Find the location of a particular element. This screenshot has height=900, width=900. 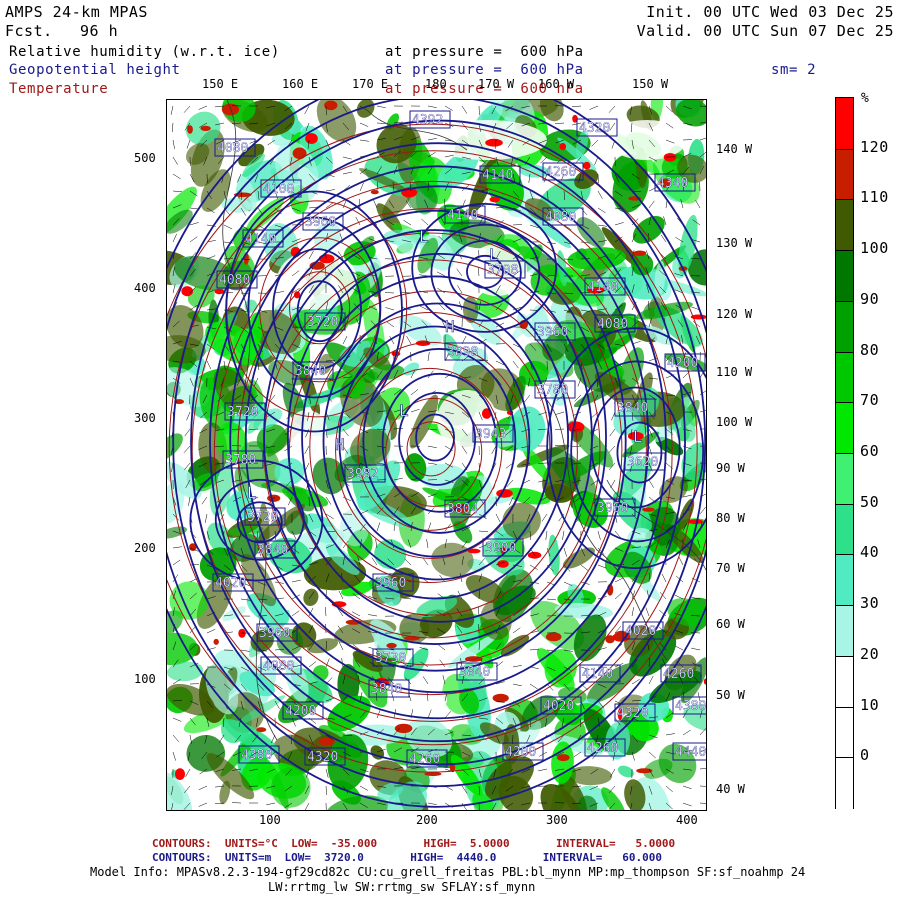

colorbar-label: 20 is located at coordinates (870, 653).